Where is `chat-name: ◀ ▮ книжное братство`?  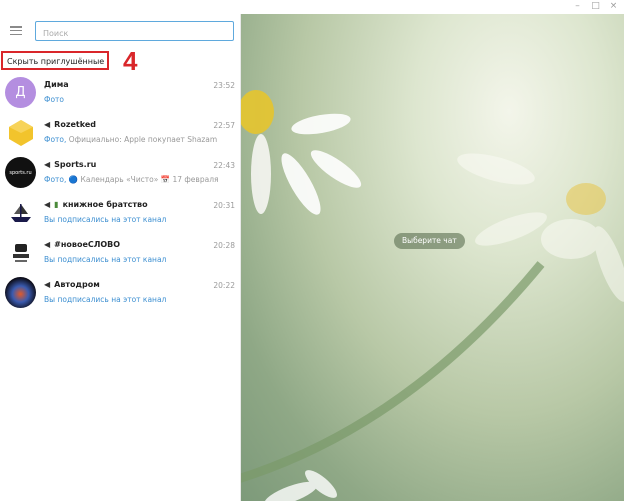 chat-name: ◀ ▮ книжное братство is located at coordinates (96, 204).